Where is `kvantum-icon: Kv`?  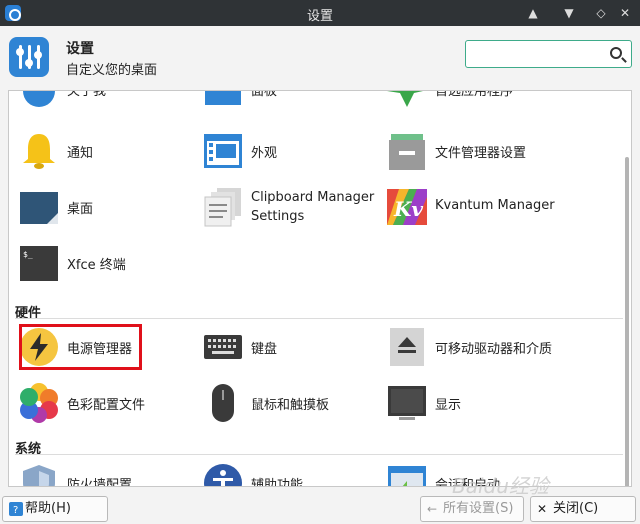
kvantum-icon: Kv is located at coordinates (407, 207).